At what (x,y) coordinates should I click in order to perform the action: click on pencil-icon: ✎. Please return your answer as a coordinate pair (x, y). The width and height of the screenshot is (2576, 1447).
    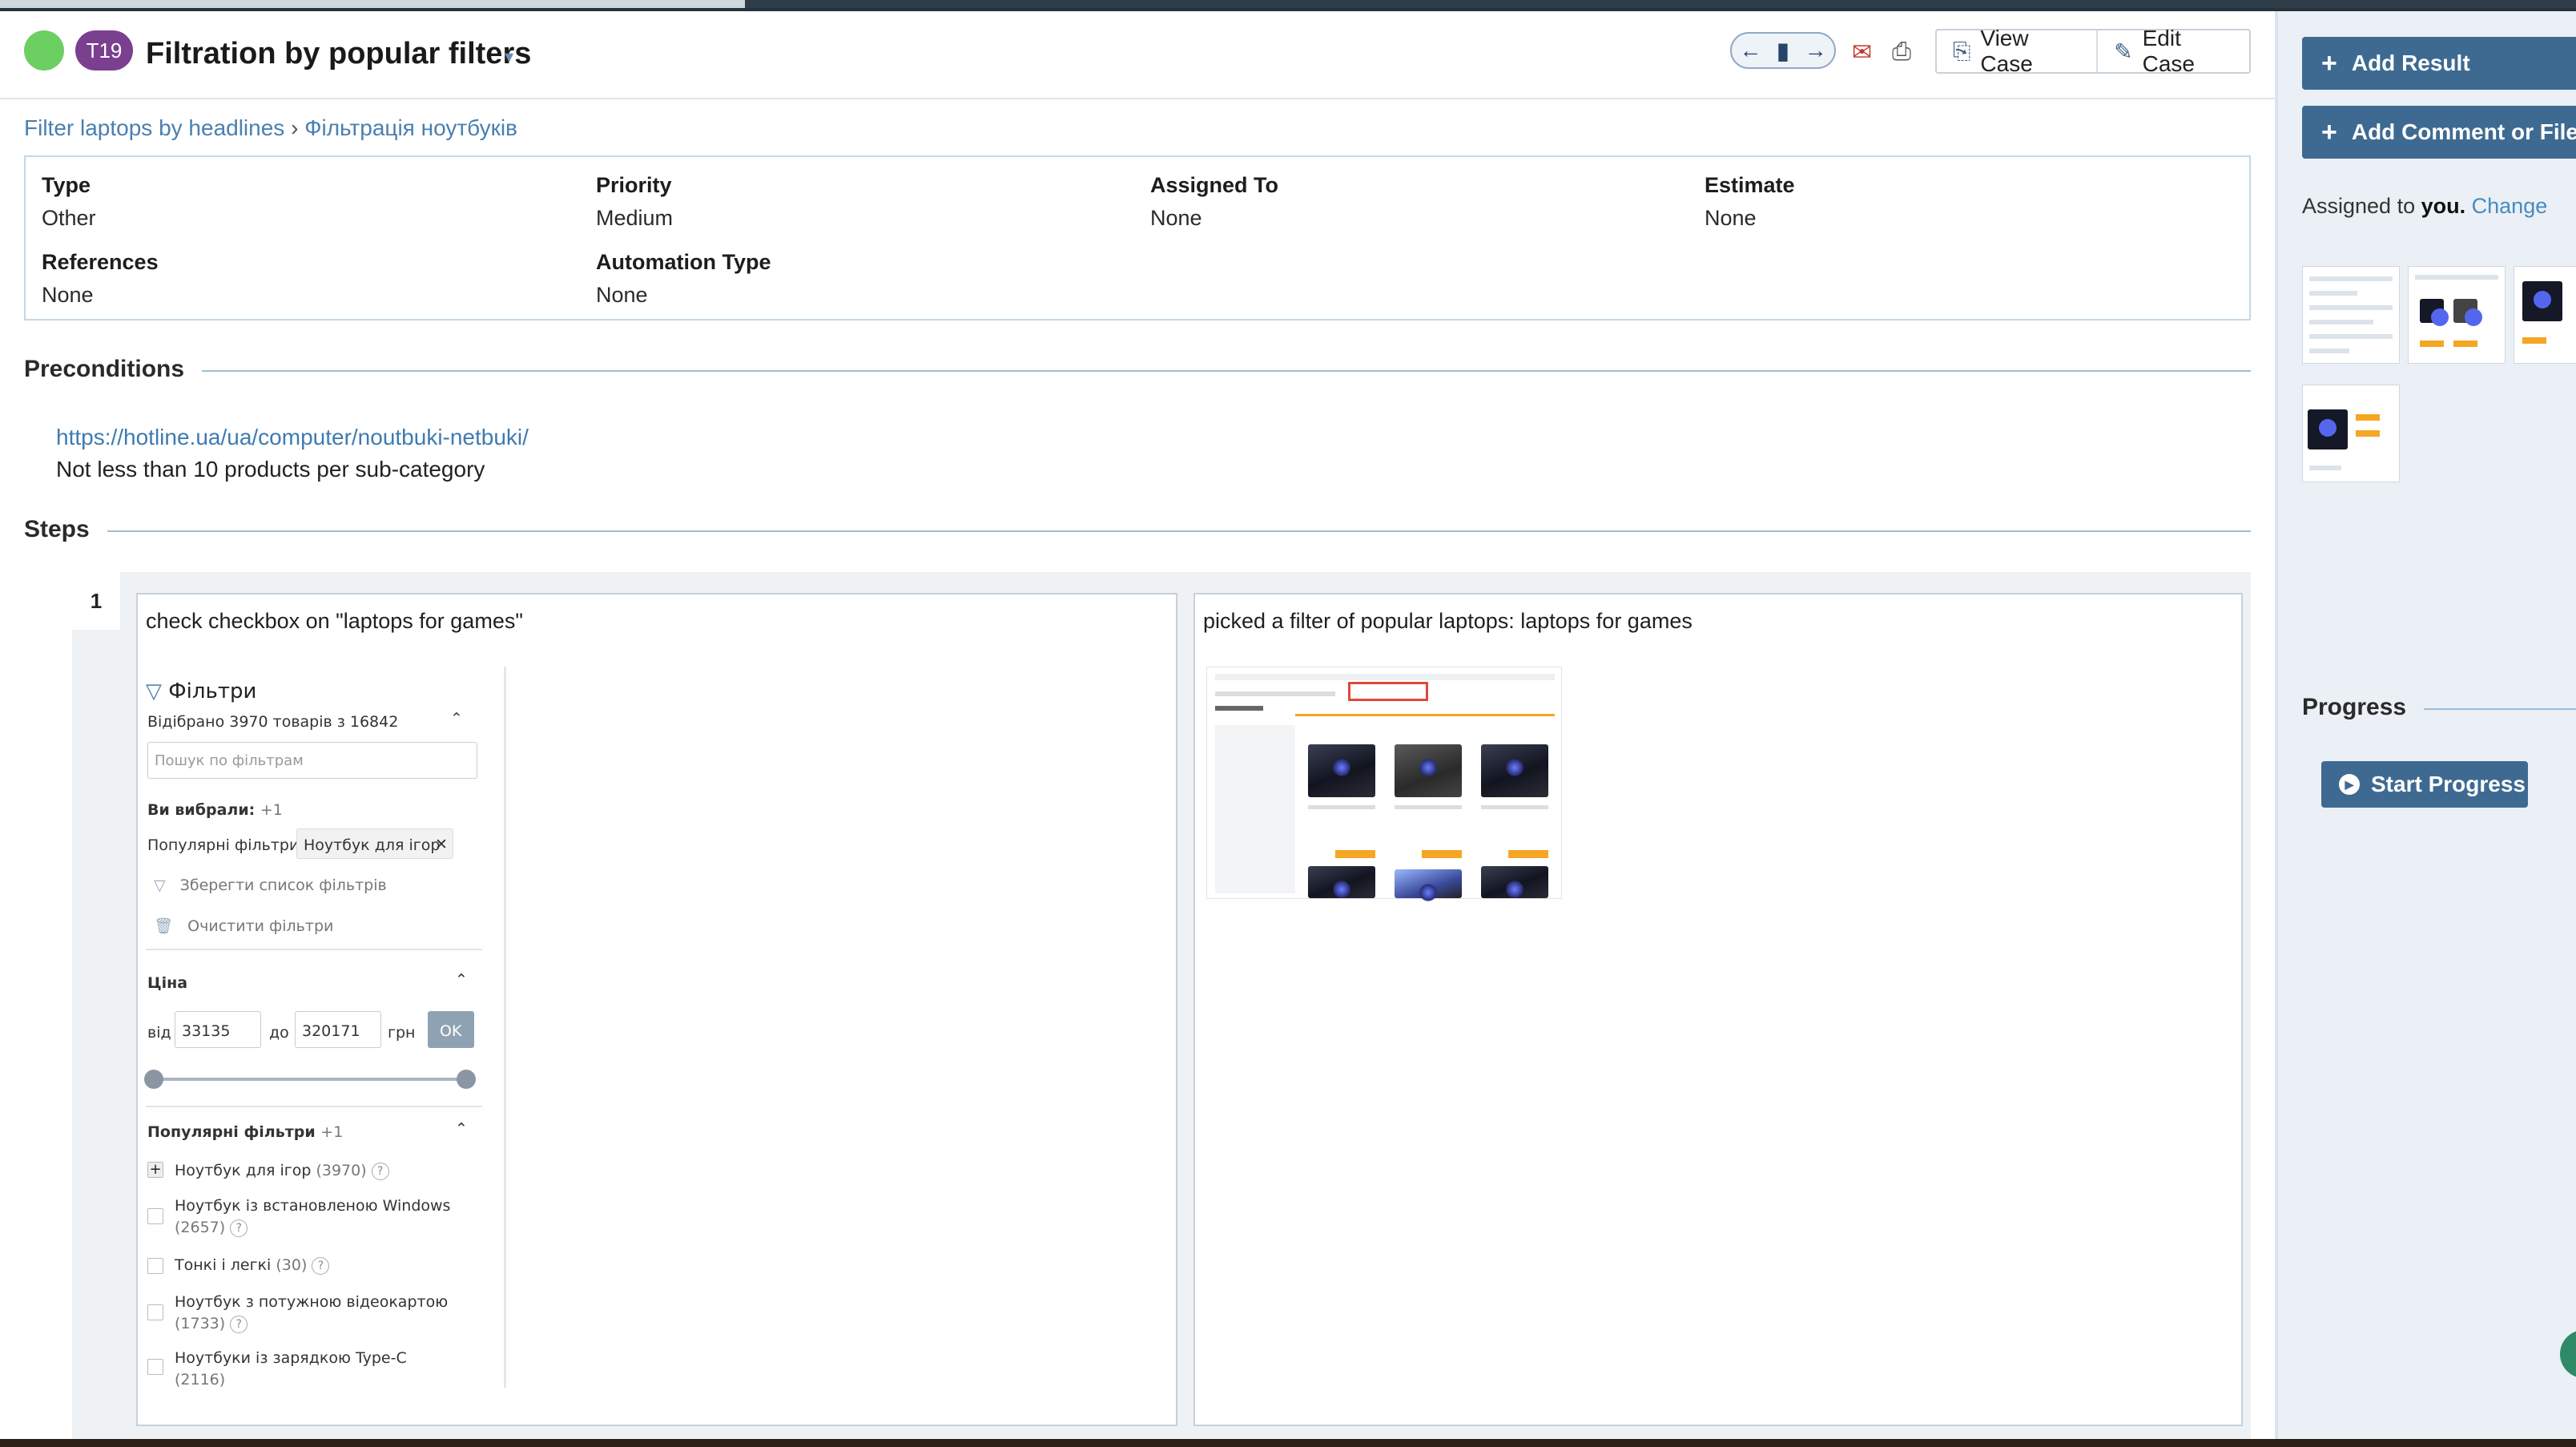
    Looking at the image, I should click on (2123, 51).